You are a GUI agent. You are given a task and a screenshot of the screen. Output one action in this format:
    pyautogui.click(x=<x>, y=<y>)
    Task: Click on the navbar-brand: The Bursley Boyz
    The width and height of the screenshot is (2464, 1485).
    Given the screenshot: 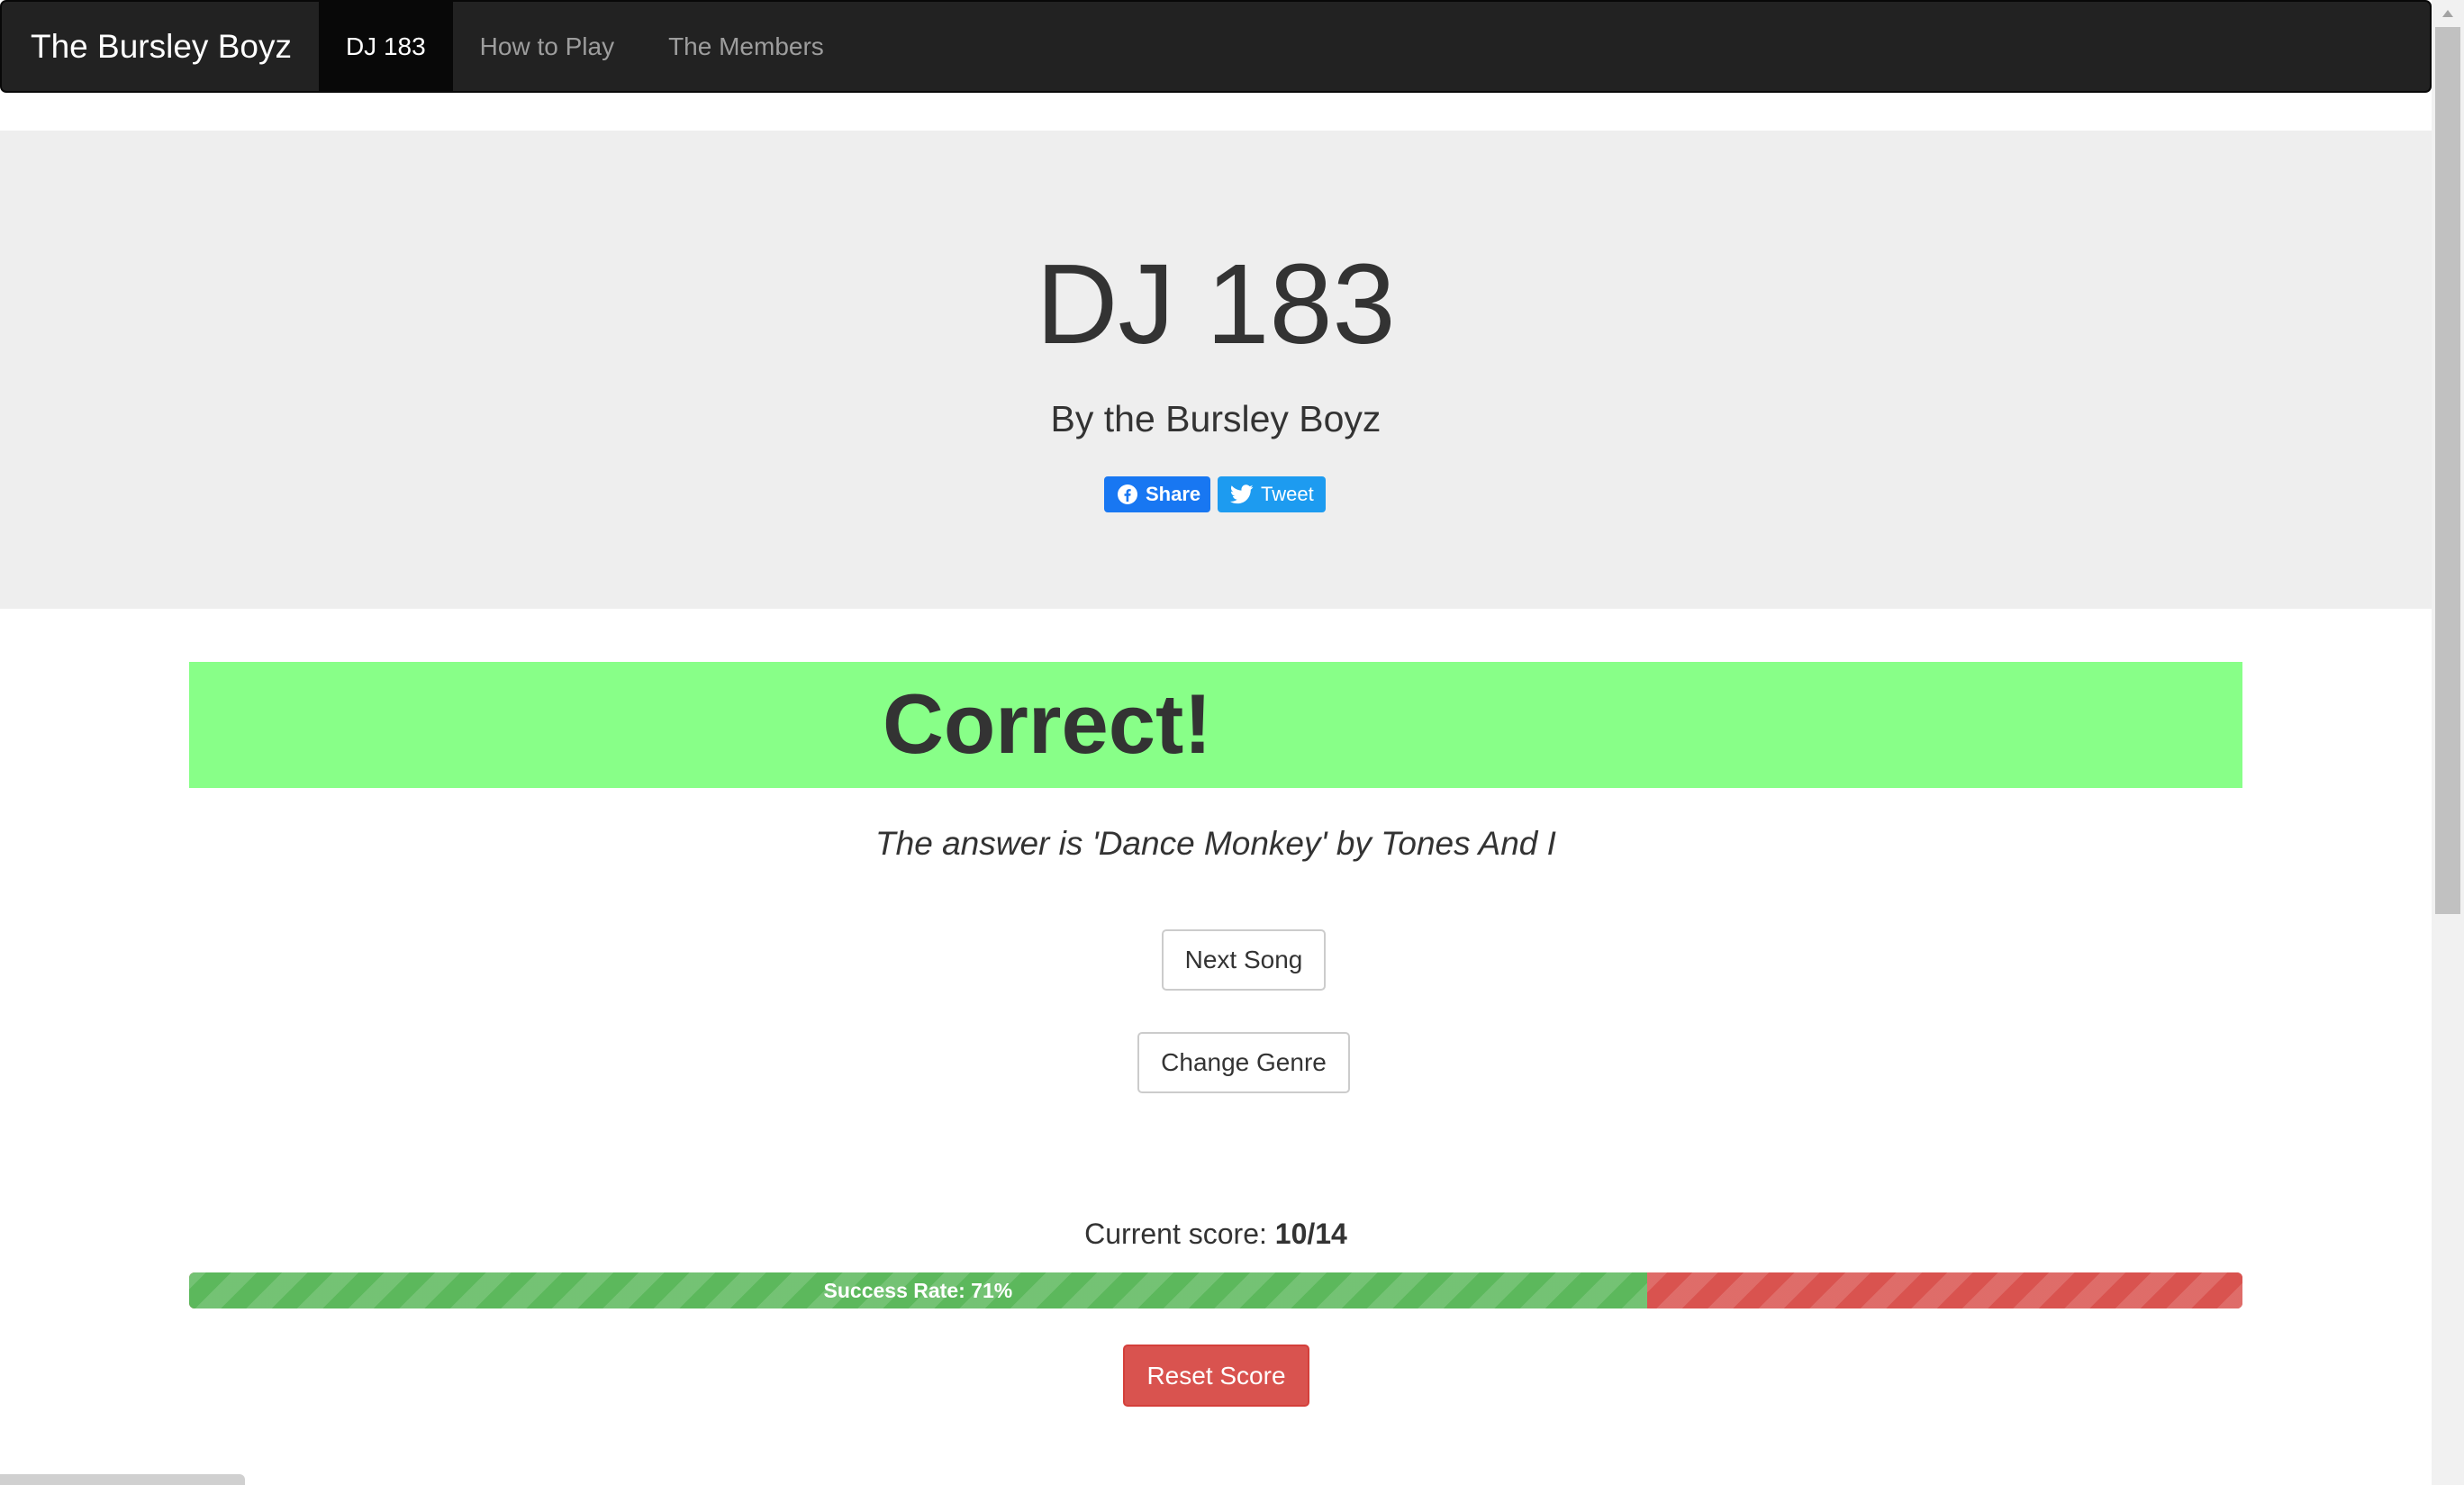 What is the action you would take?
    pyautogui.click(x=160, y=46)
    